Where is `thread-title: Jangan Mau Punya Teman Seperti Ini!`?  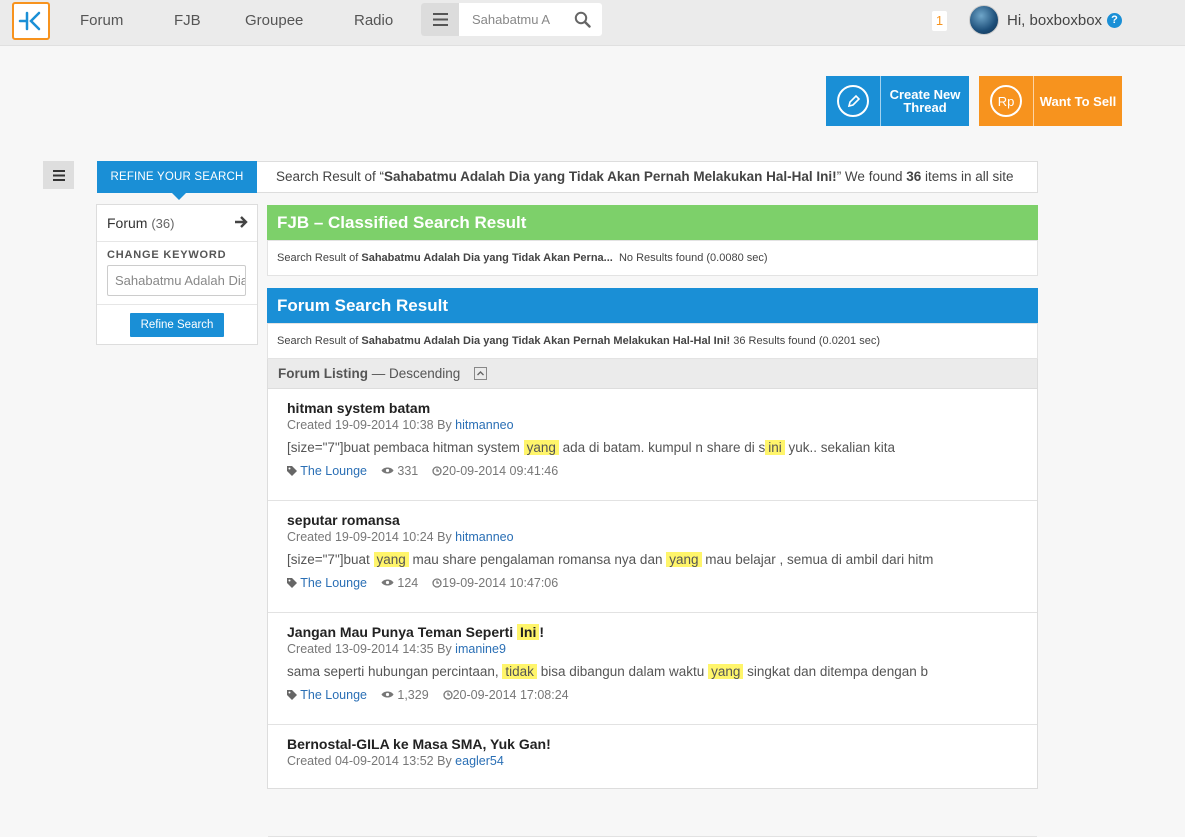 thread-title: Jangan Mau Punya Teman Seperti Ini! is located at coordinates (415, 632).